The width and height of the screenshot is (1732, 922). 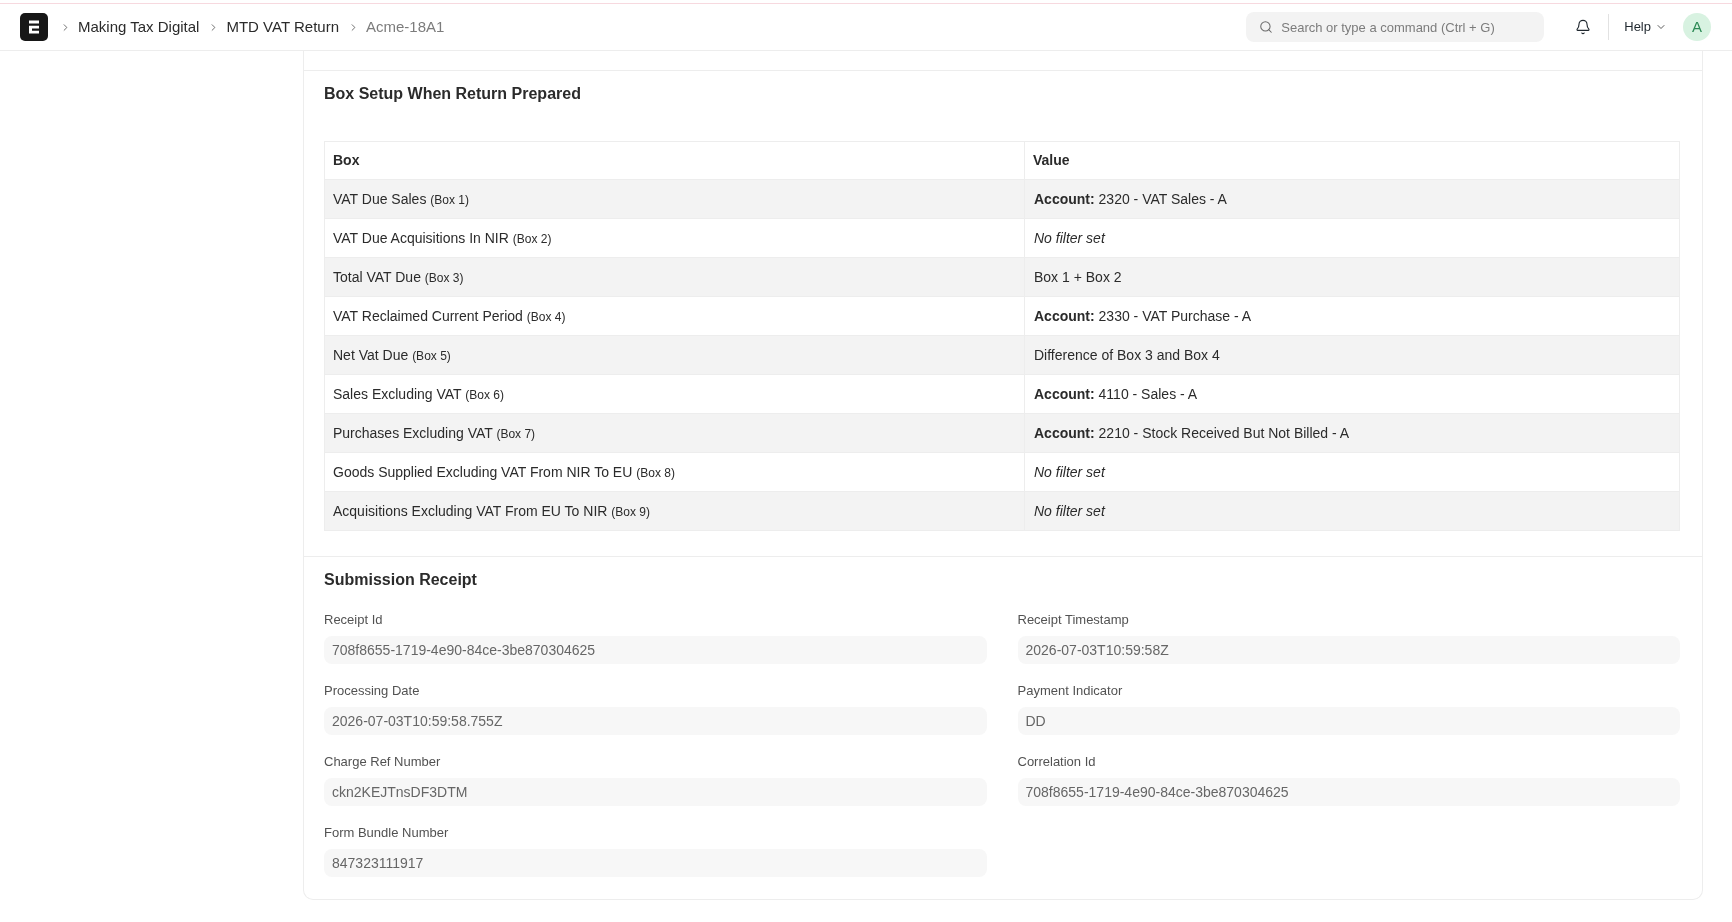 What do you see at coordinates (405, 27) in the screenshot?
I see `breadcrumb-link: Acme-18A1` at bounding box center [405, 27].